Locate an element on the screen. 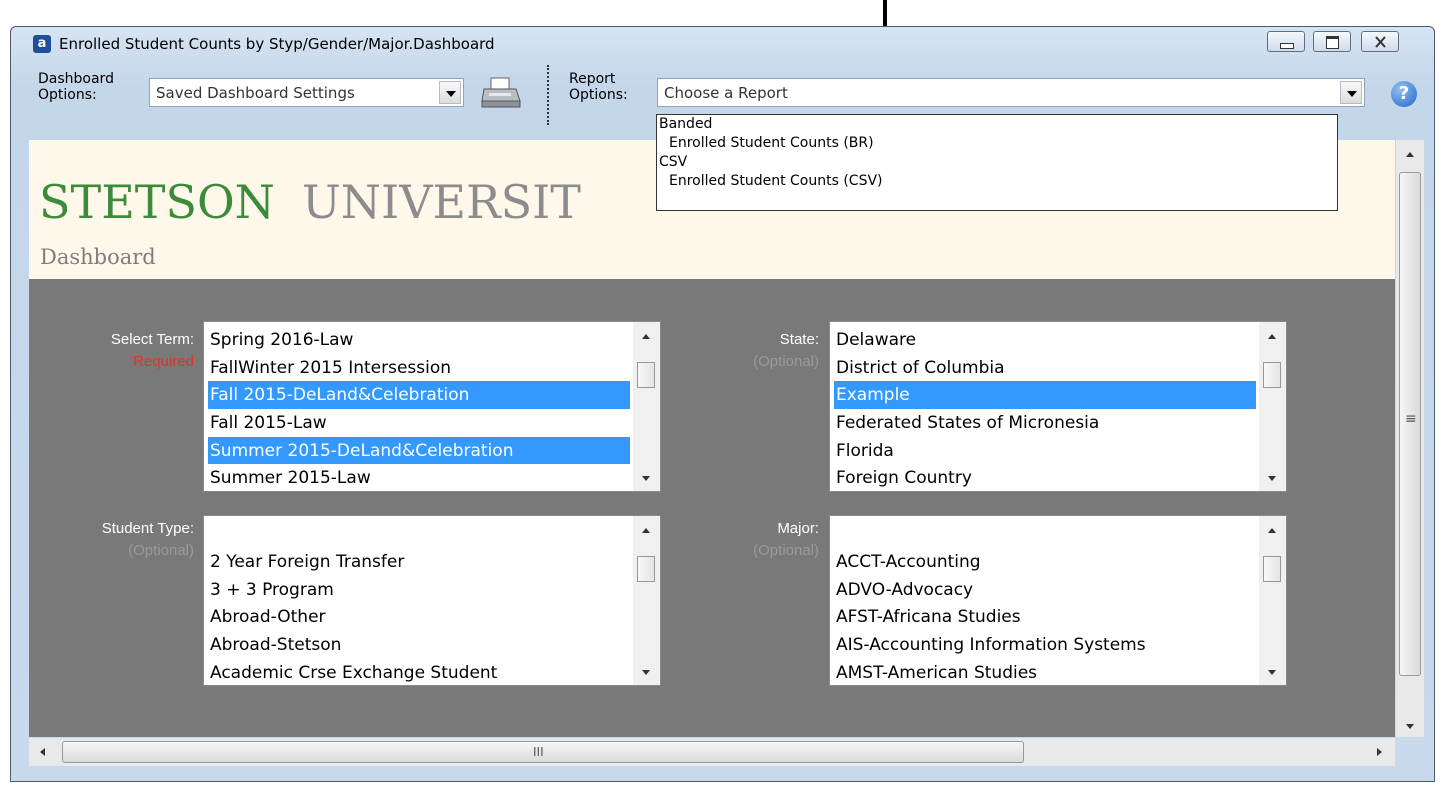  dropdown-report-item: Enrolled Student Counts (BR) is located at coordinates (997, 143).